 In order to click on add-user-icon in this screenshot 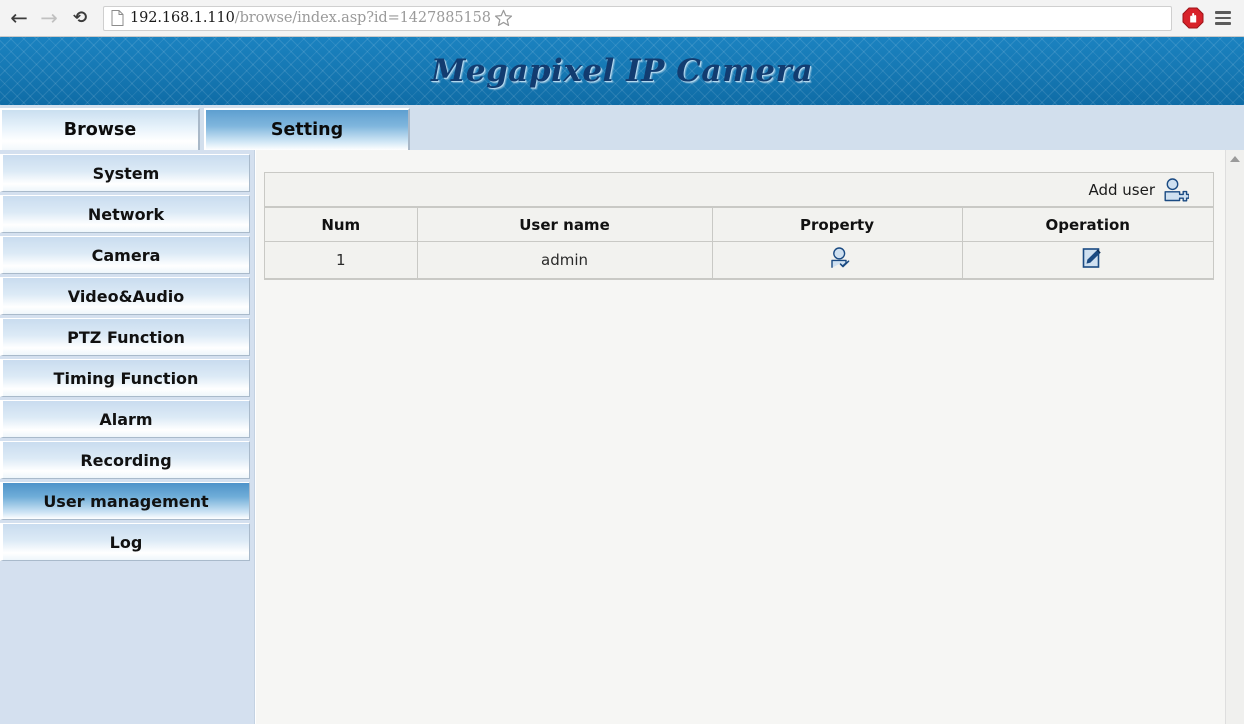, I will do `click(1176, 189)`.